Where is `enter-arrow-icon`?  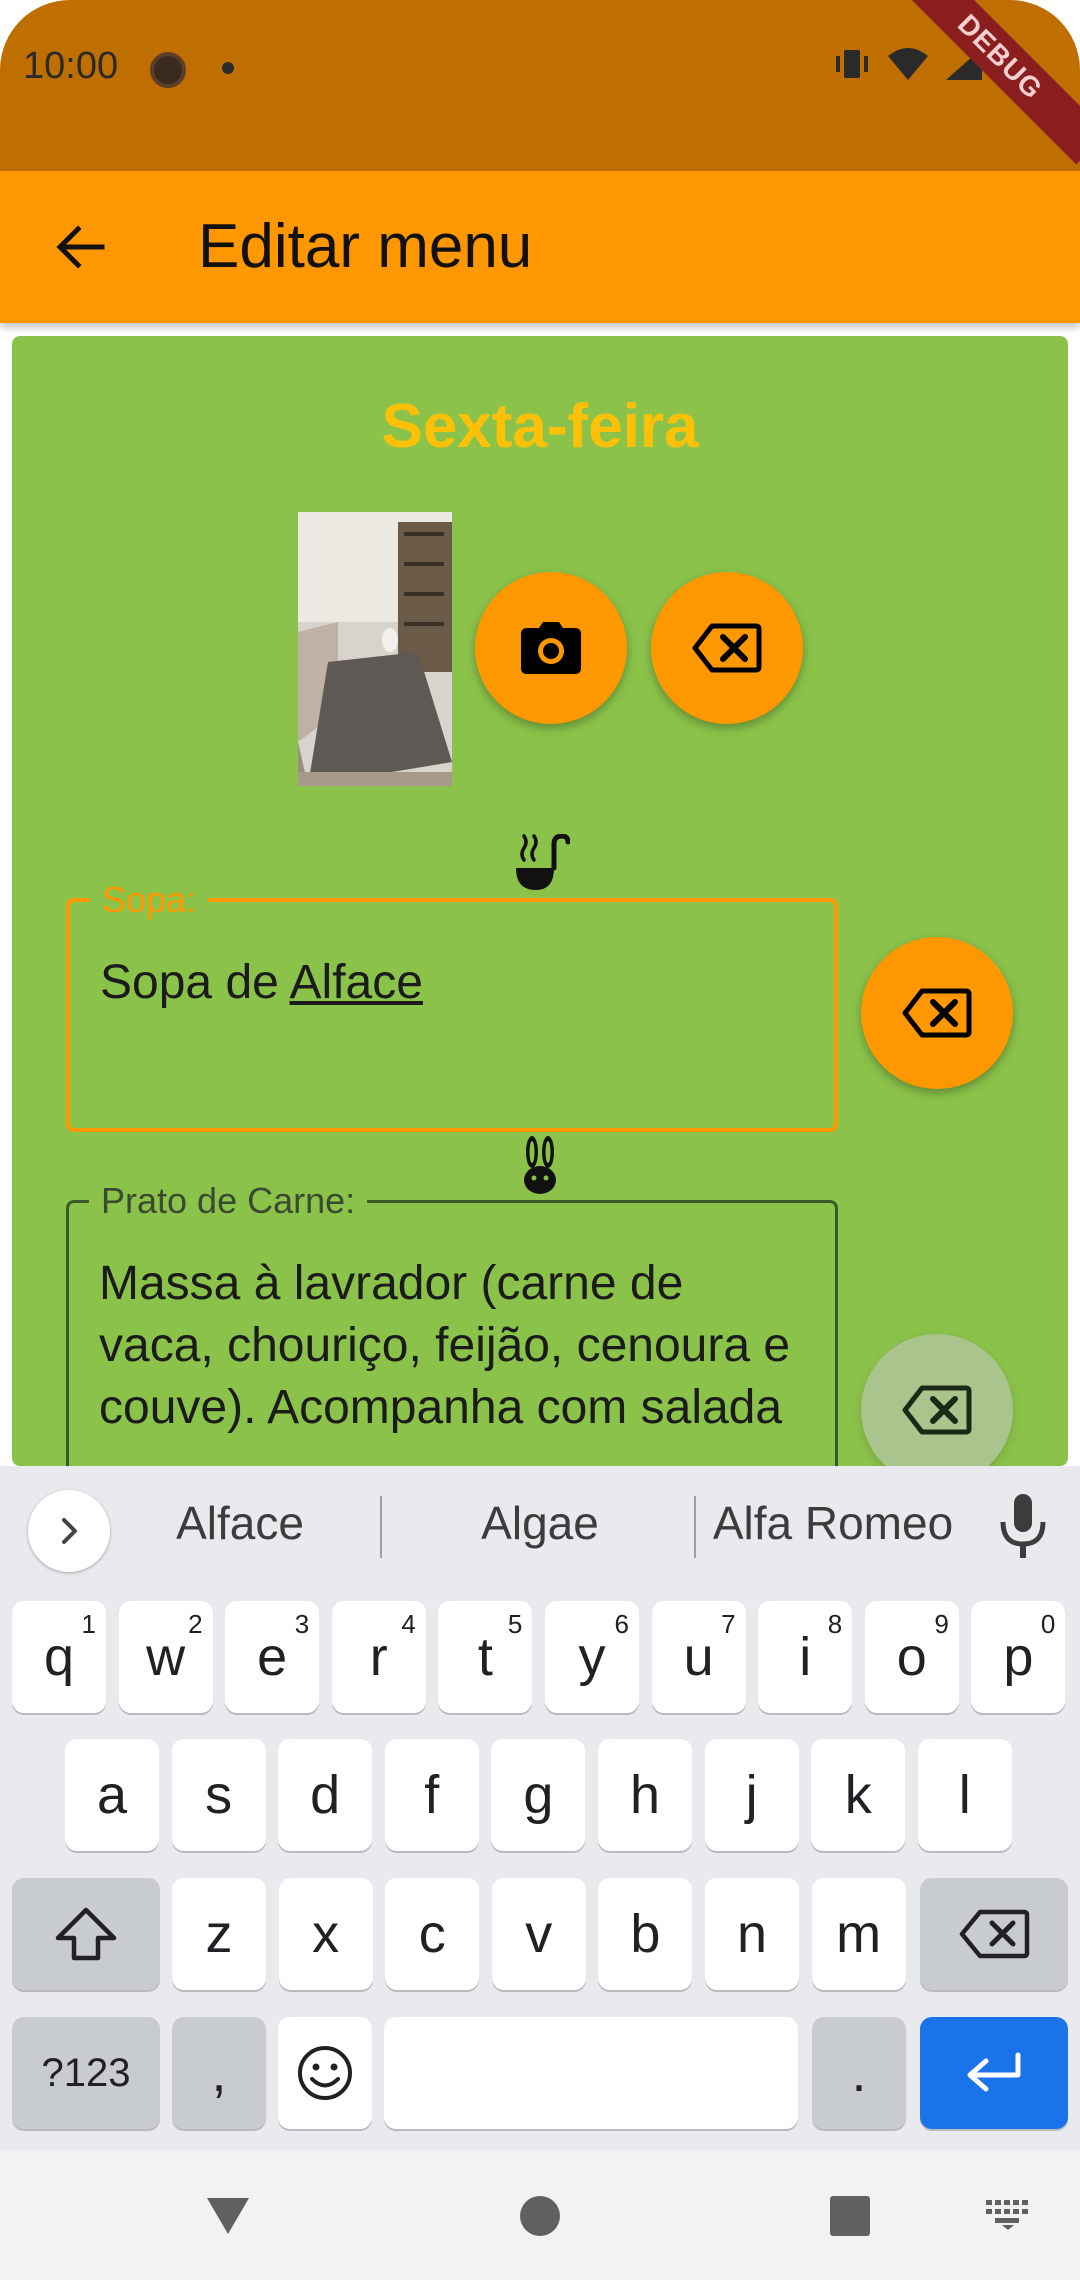 enter-arrow-icon is located at coordinates (994, 2072).